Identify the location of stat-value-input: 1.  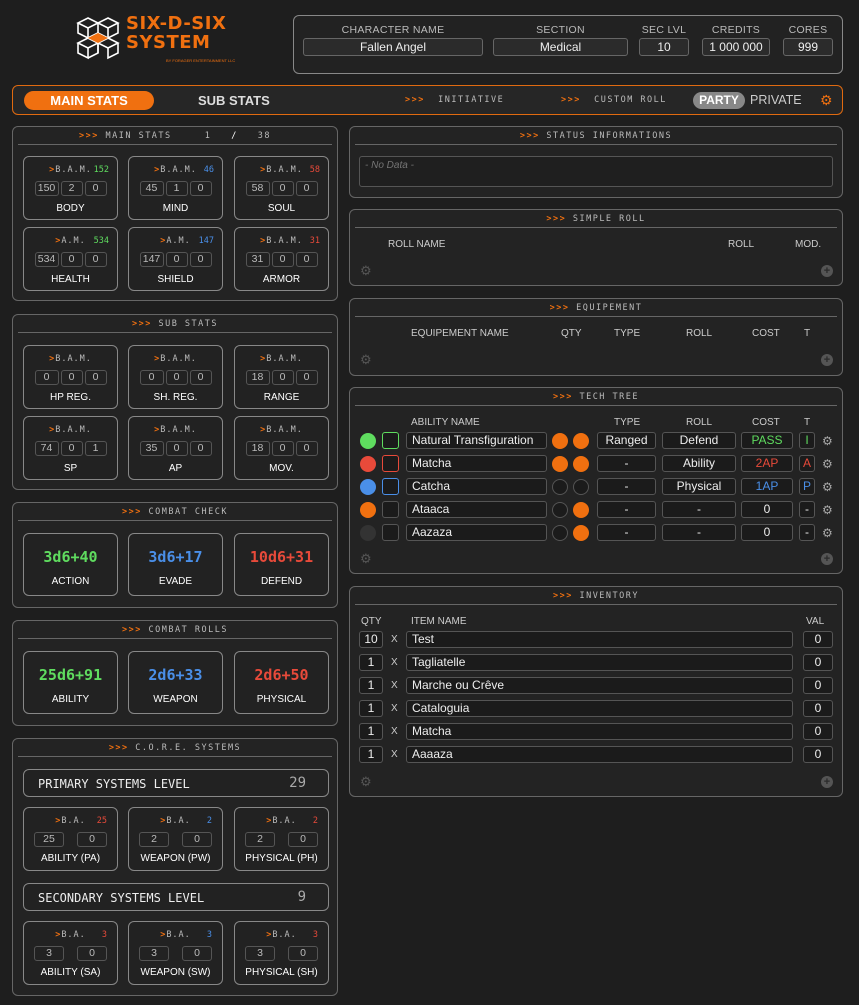
(95, 448).